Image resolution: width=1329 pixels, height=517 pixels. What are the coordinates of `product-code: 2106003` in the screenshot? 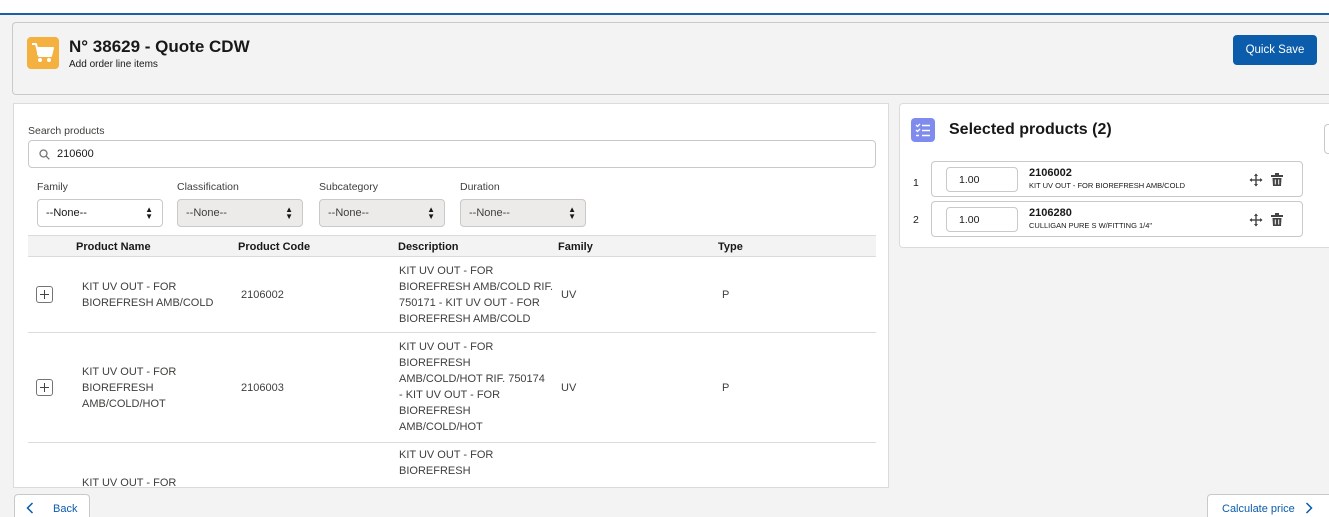 It's located at (262, 388).